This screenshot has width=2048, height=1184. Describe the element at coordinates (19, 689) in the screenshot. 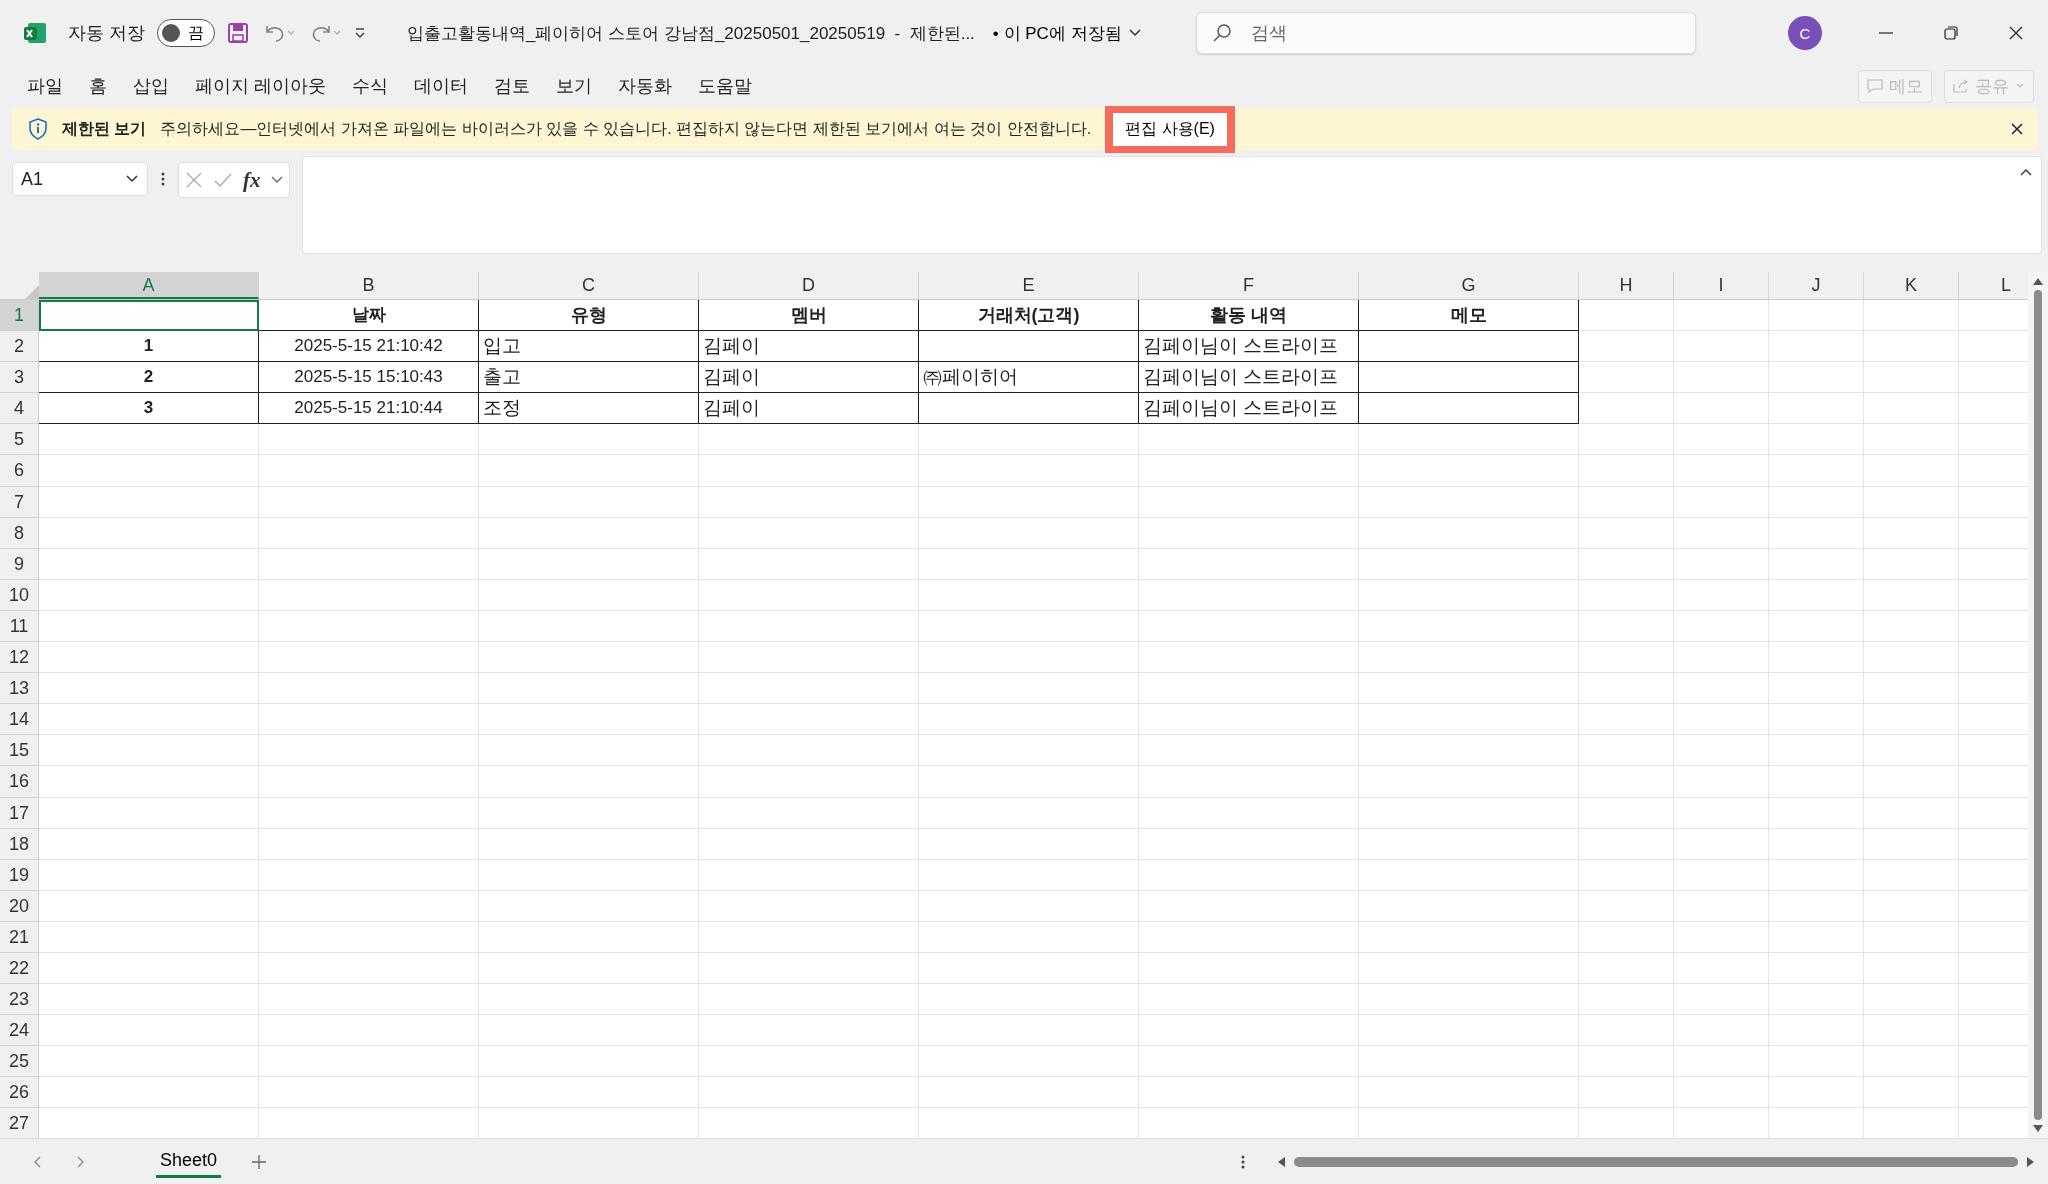

I see `row-header: 13` at that location.